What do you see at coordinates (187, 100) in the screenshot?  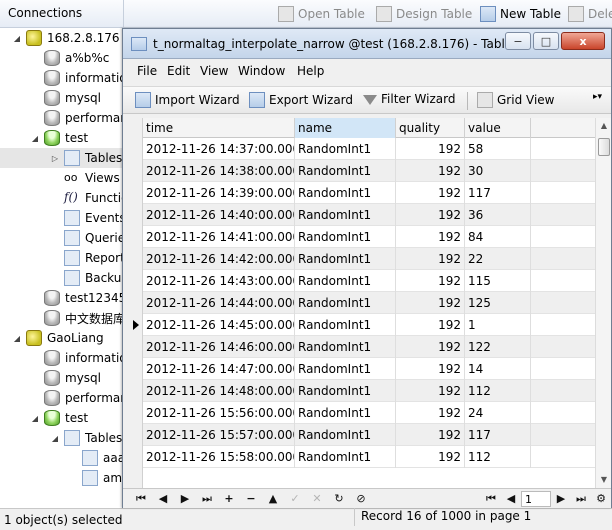 I see `import-wizard-button: Import Wizard` at bounding box center [187, 100].